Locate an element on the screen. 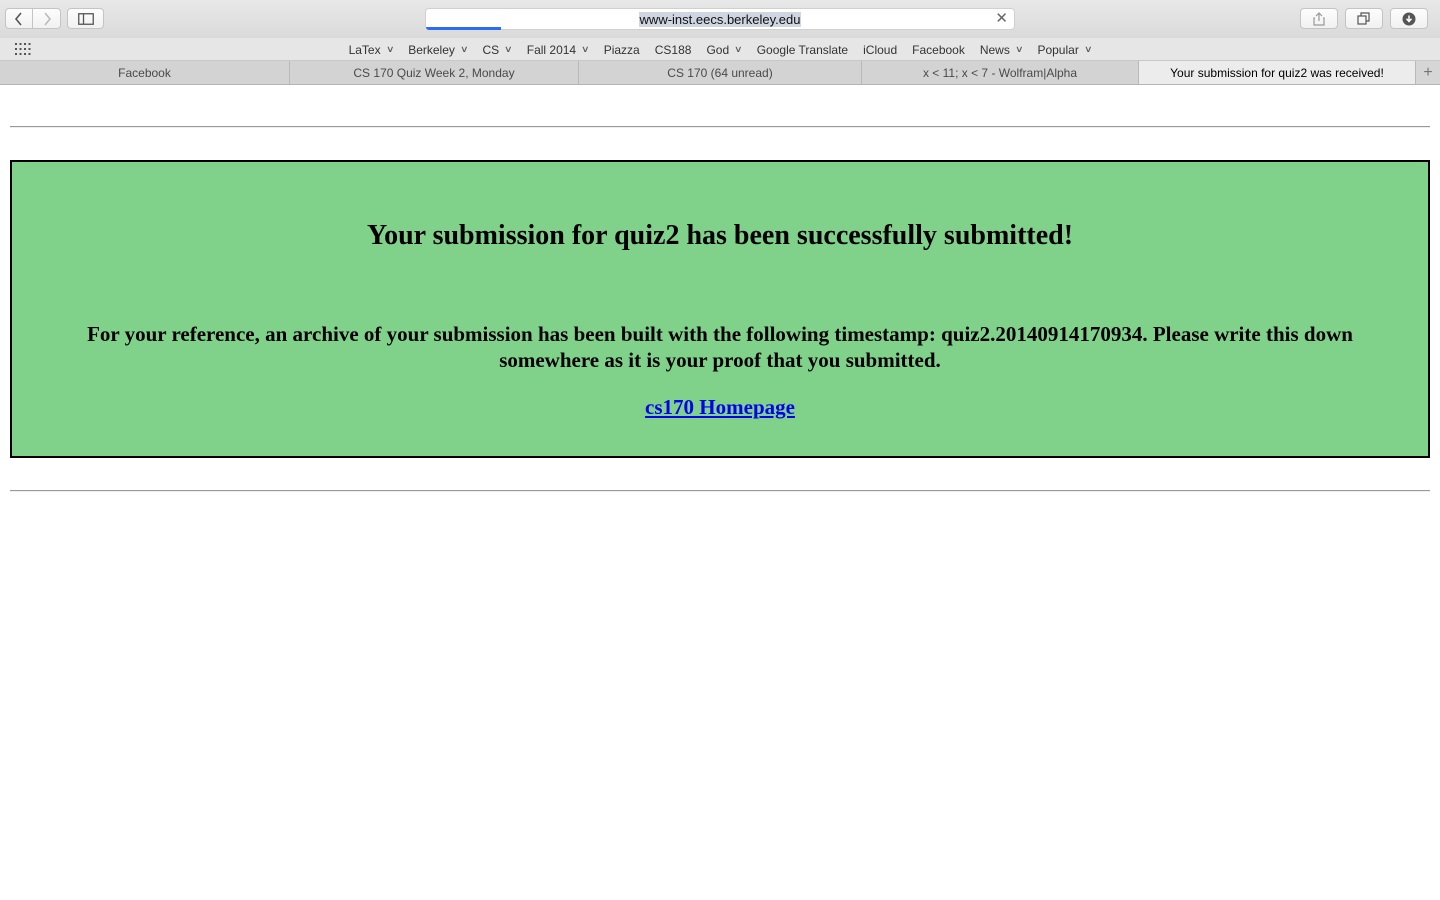  tab-title: x < 11; x < 7 - Wolfram|Alpha is located at coordinates (1000, 72).